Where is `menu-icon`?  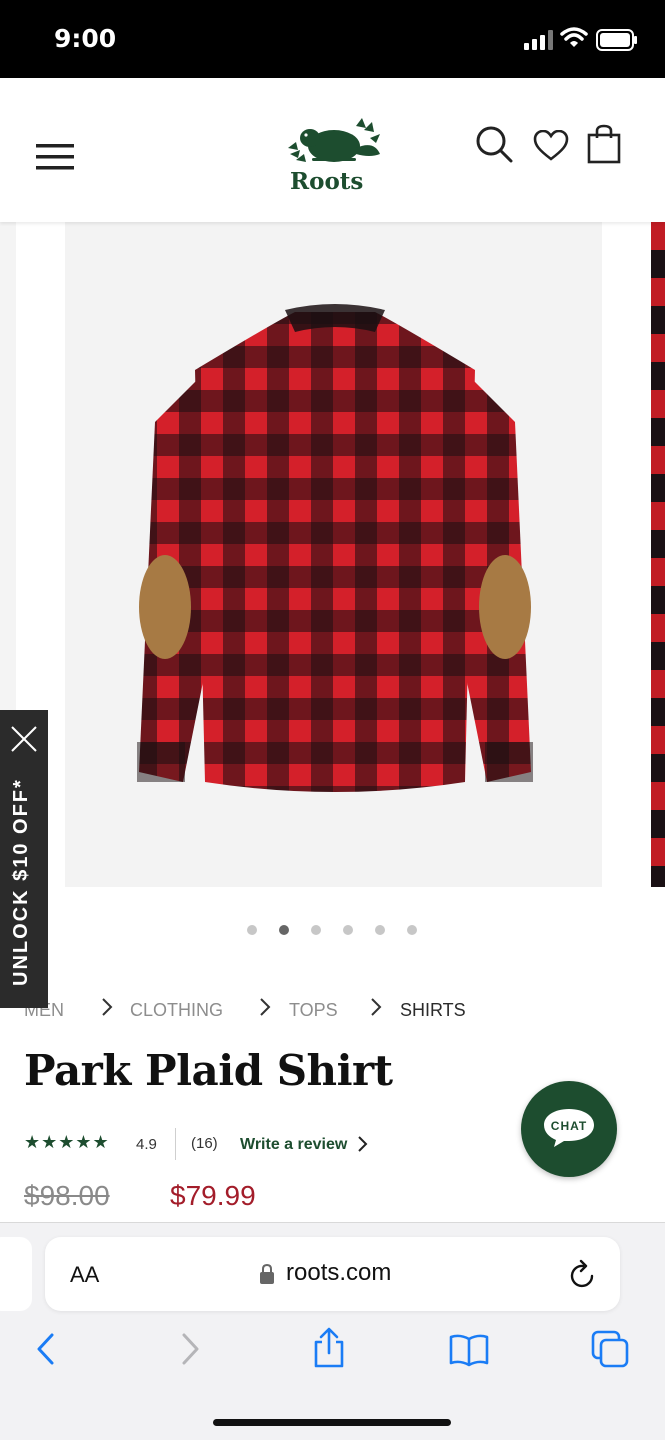 menu-icon is located at coordinates (55, 157).